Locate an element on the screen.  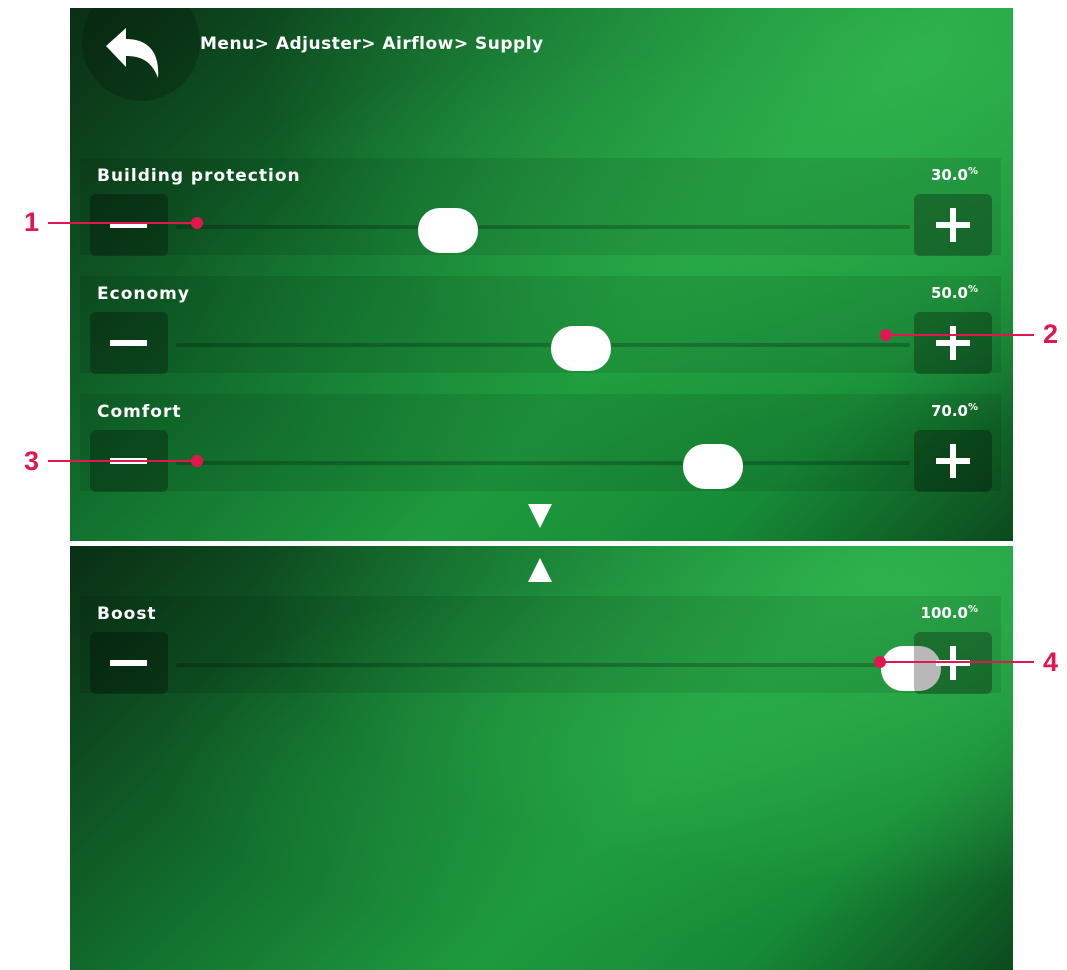
breadcrumb: Menu> Adjuster> Airflow> Supply is located at coordinates (372, 44).